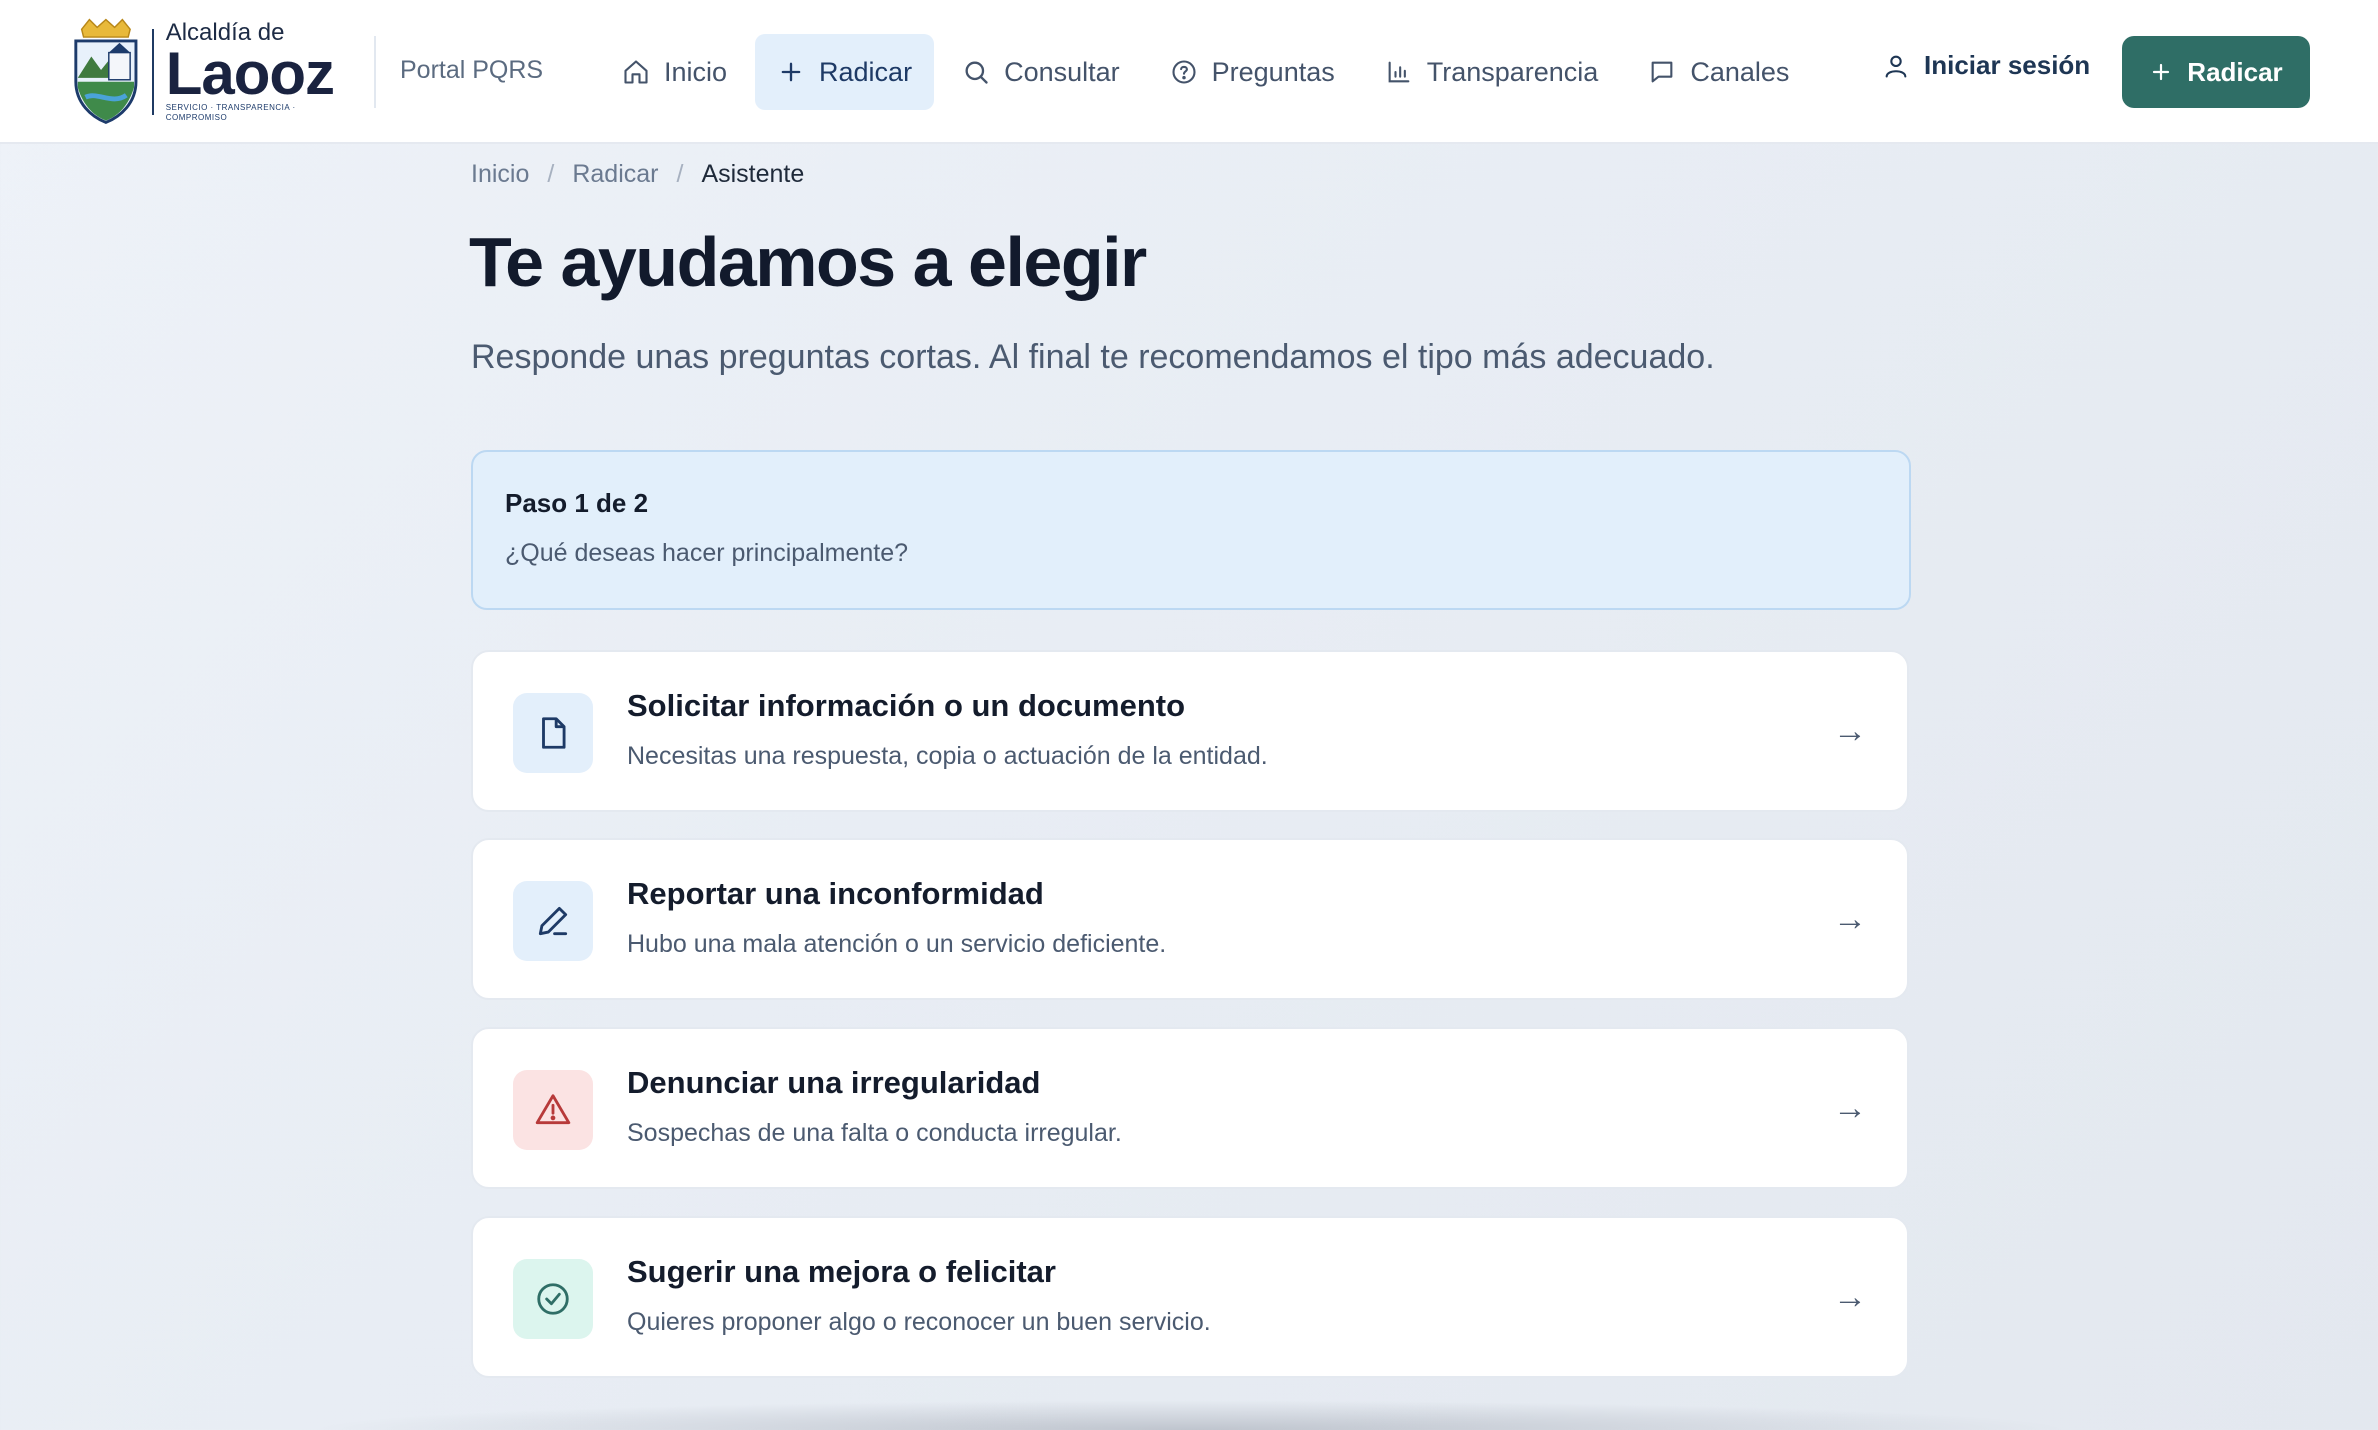 This screenshot has width=2378, height=1430. Describe the element at coordinates (707, 553) in the screenshot. I see `step-question: ¿Qué deseas hacer principalmente?` at that location.